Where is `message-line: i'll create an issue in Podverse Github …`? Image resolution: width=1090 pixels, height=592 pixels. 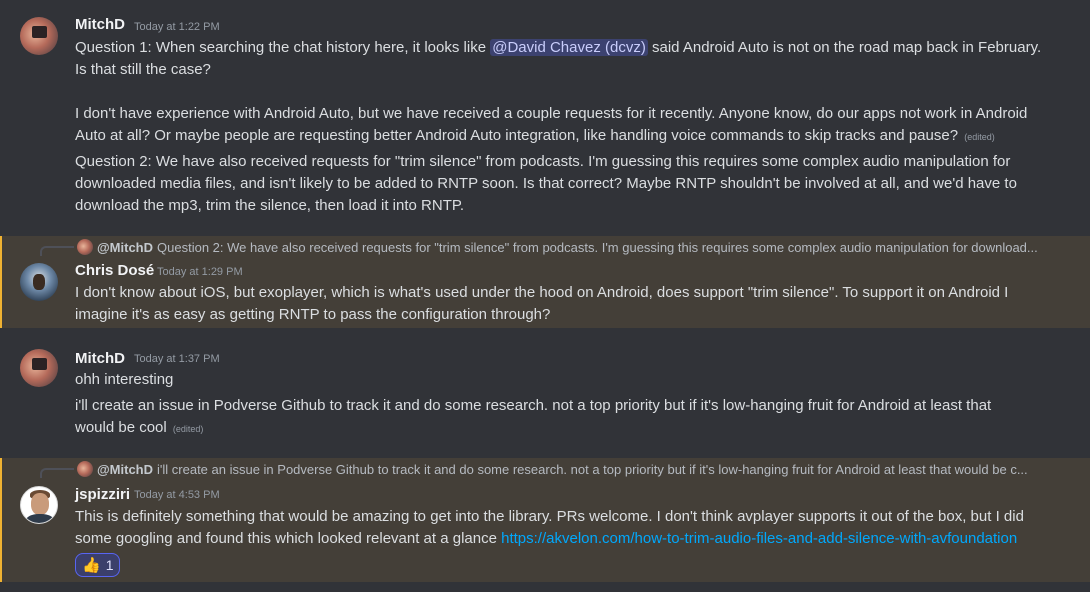
message-line: i'll create an issue in Podverse Github … is located at coordinates (533, 405).